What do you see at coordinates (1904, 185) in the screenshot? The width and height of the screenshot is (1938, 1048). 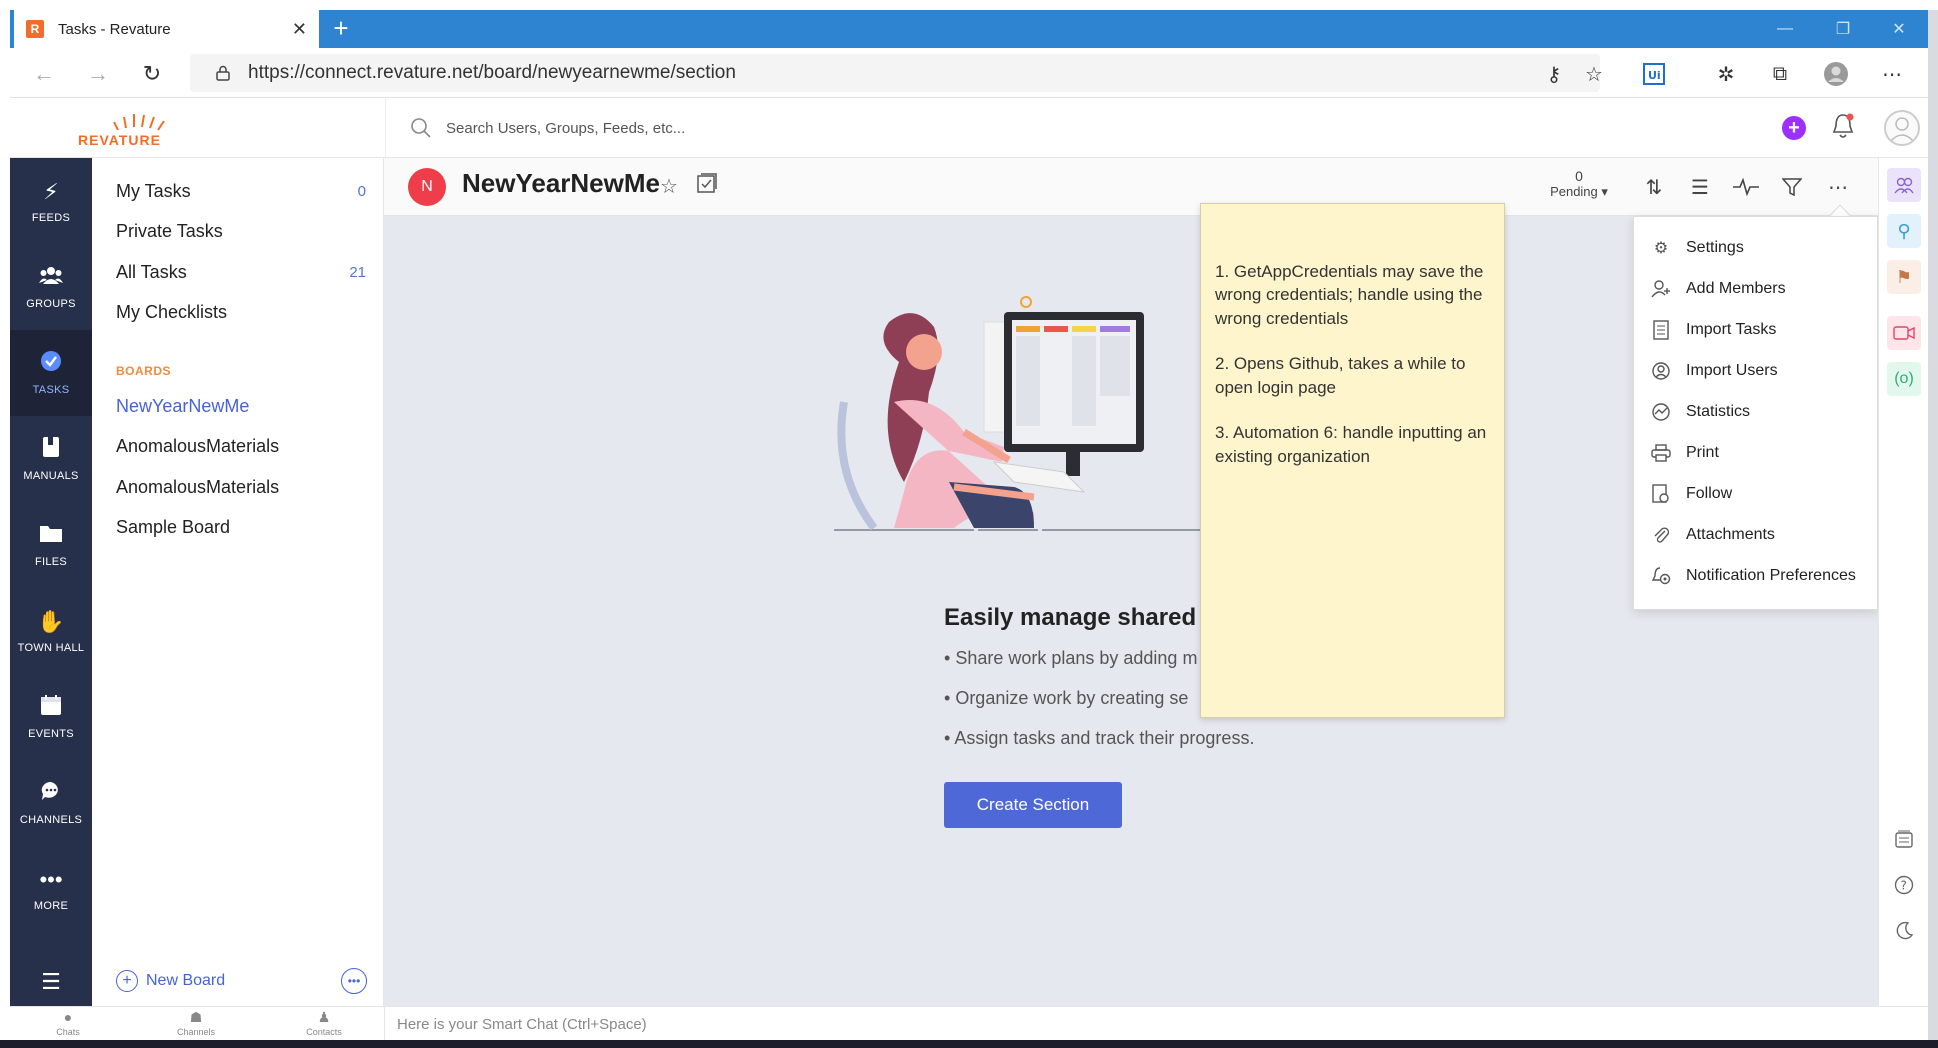 I see `team-app-icon` at bounding box center [1904, 185].